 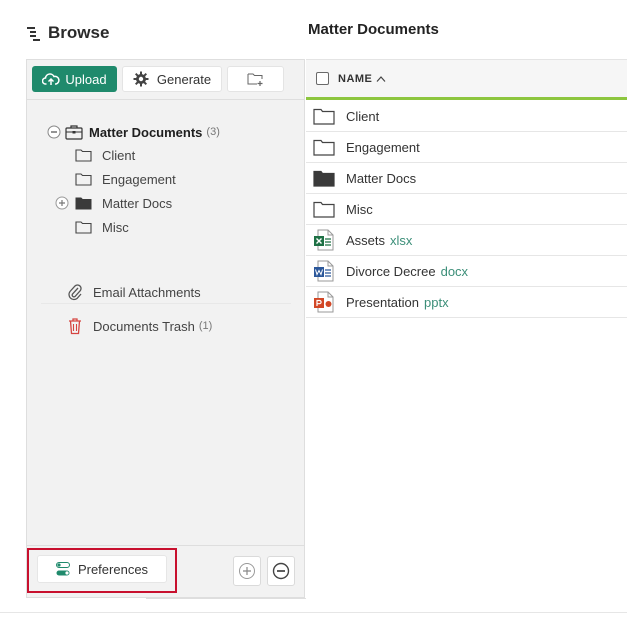 I want to click on browse-header: Browse, so click(x=67, y=33).